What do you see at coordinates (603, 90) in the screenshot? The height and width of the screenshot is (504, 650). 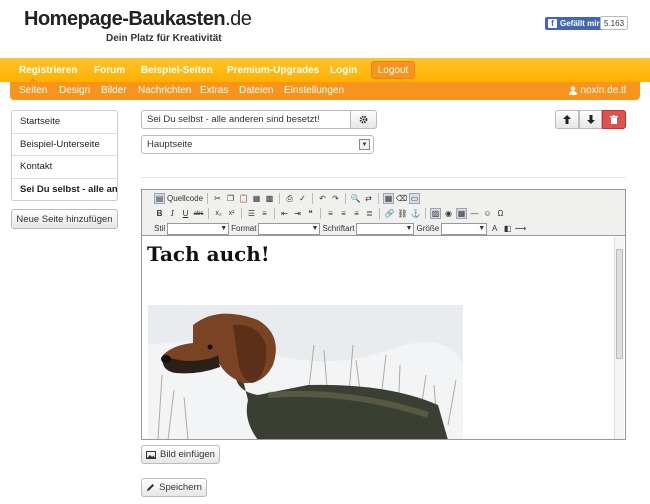 I see `user-name: noxin.de.tl` at bounding box center [603, 90].